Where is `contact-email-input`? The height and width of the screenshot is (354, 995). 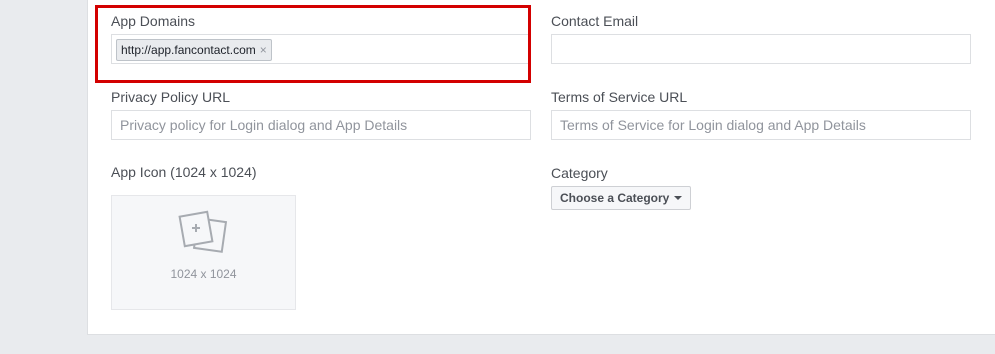
contact-email-input is located at coordinates (761, 49).